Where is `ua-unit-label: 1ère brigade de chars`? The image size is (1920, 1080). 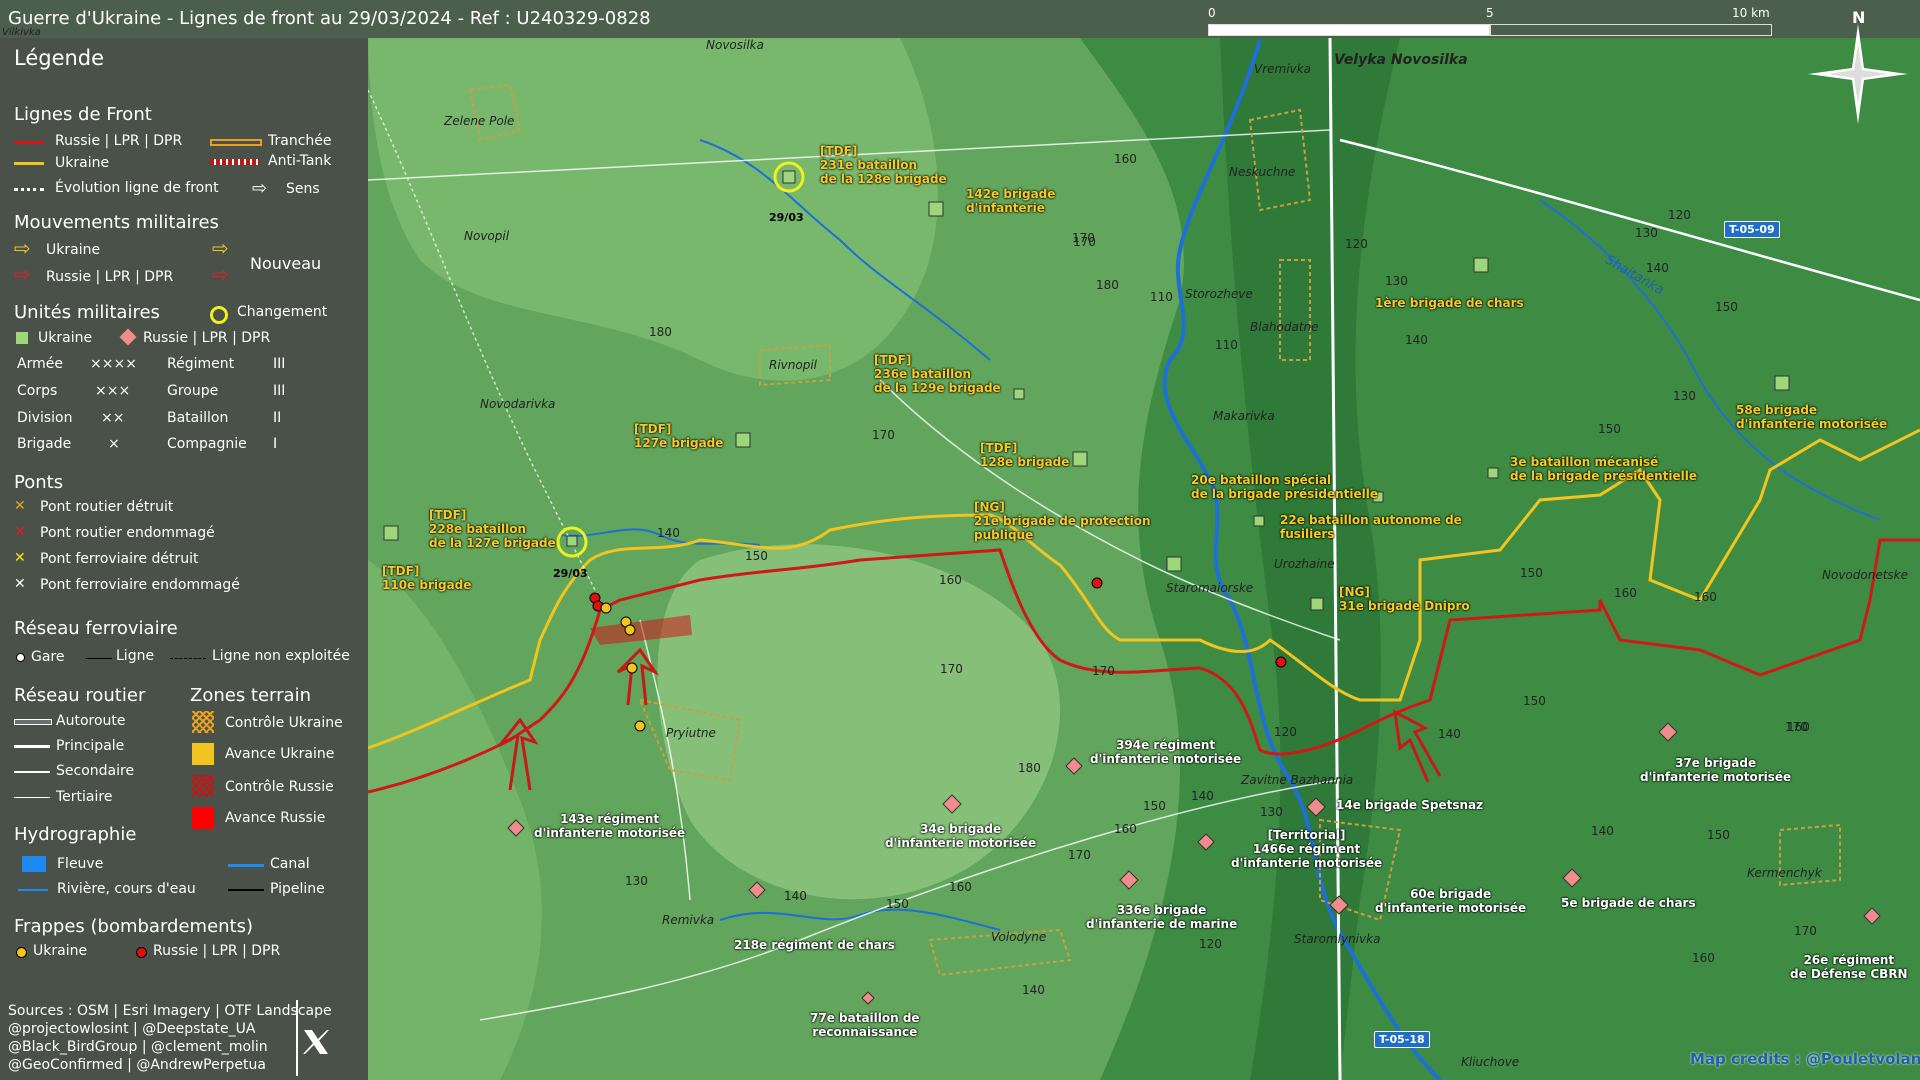
ua-unit-label: 1ère brigade de chars is located at coordinates (1449, 303).